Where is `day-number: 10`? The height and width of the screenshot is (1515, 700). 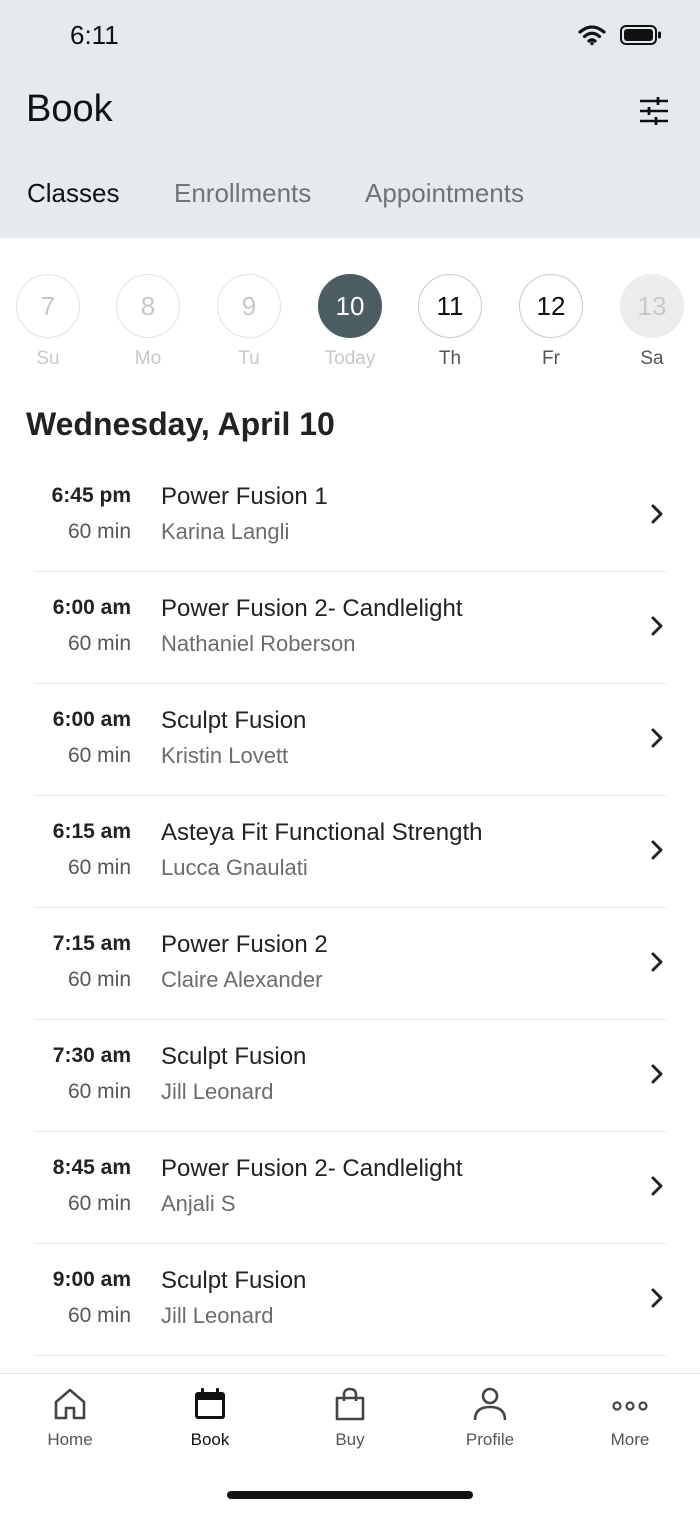 day-number: 10 is located at coordinates (350, 306).